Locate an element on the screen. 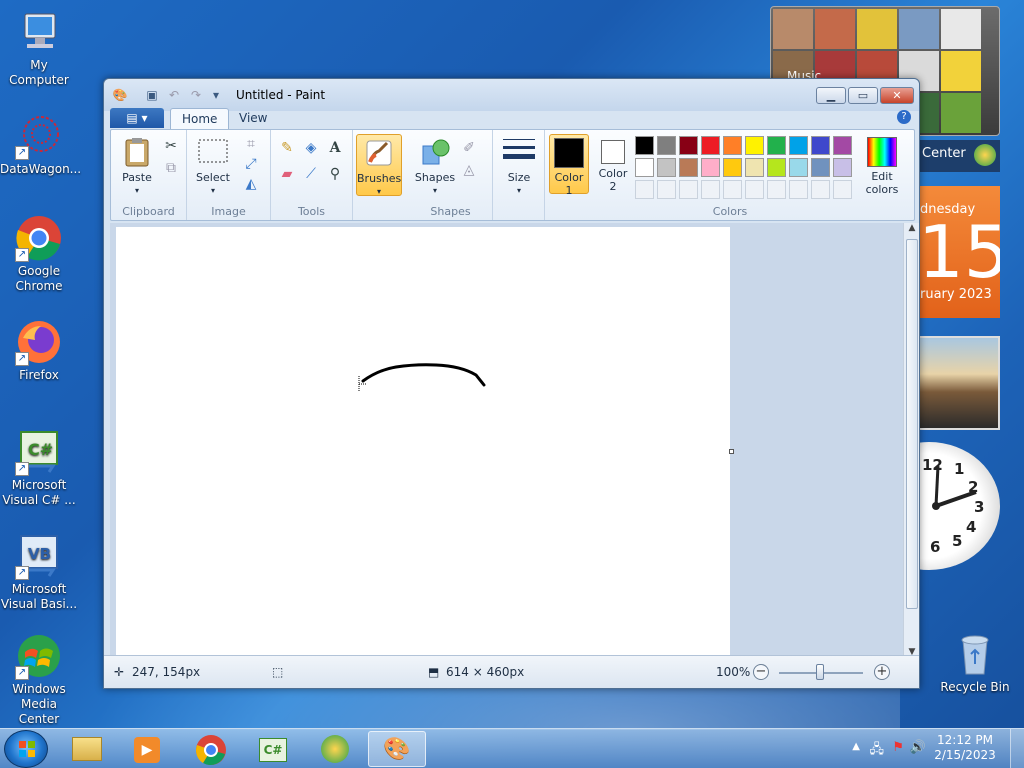 This screenshot has height=768, width=1024. scroll-up-icon: ▲ is located at coordinates (912, 228).